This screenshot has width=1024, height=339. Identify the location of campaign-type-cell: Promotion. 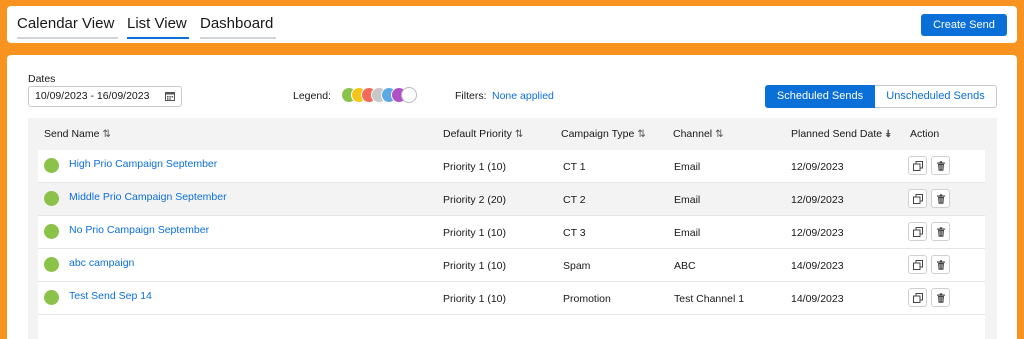
(587, 299).